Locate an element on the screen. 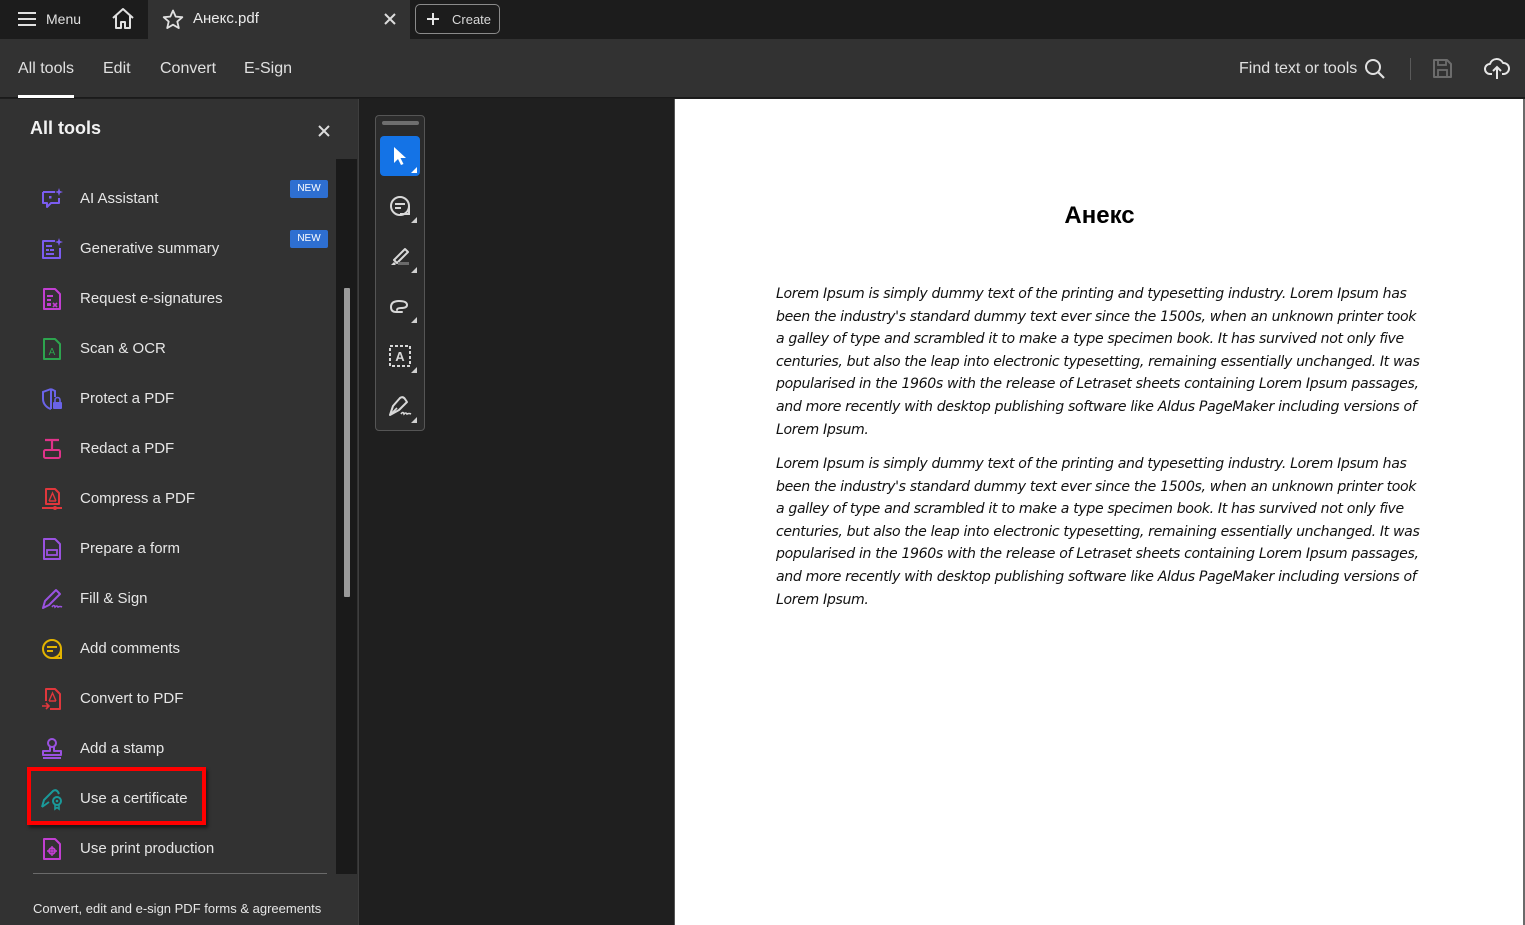  tab-esign: E-Sign is located at coordinates (268, 69).